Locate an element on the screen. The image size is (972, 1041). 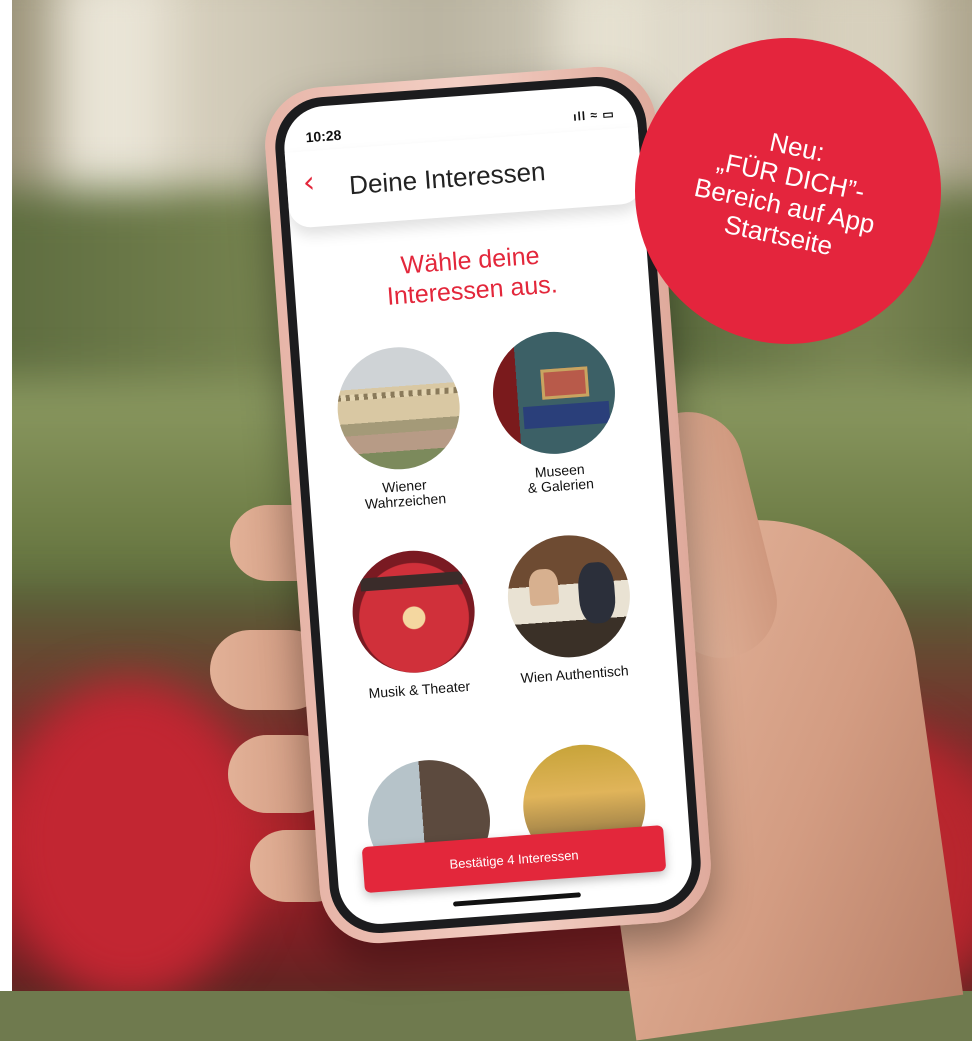
interest-tile-wien-authentisch: Wien Authentisch is located at coordinates (570, 609).